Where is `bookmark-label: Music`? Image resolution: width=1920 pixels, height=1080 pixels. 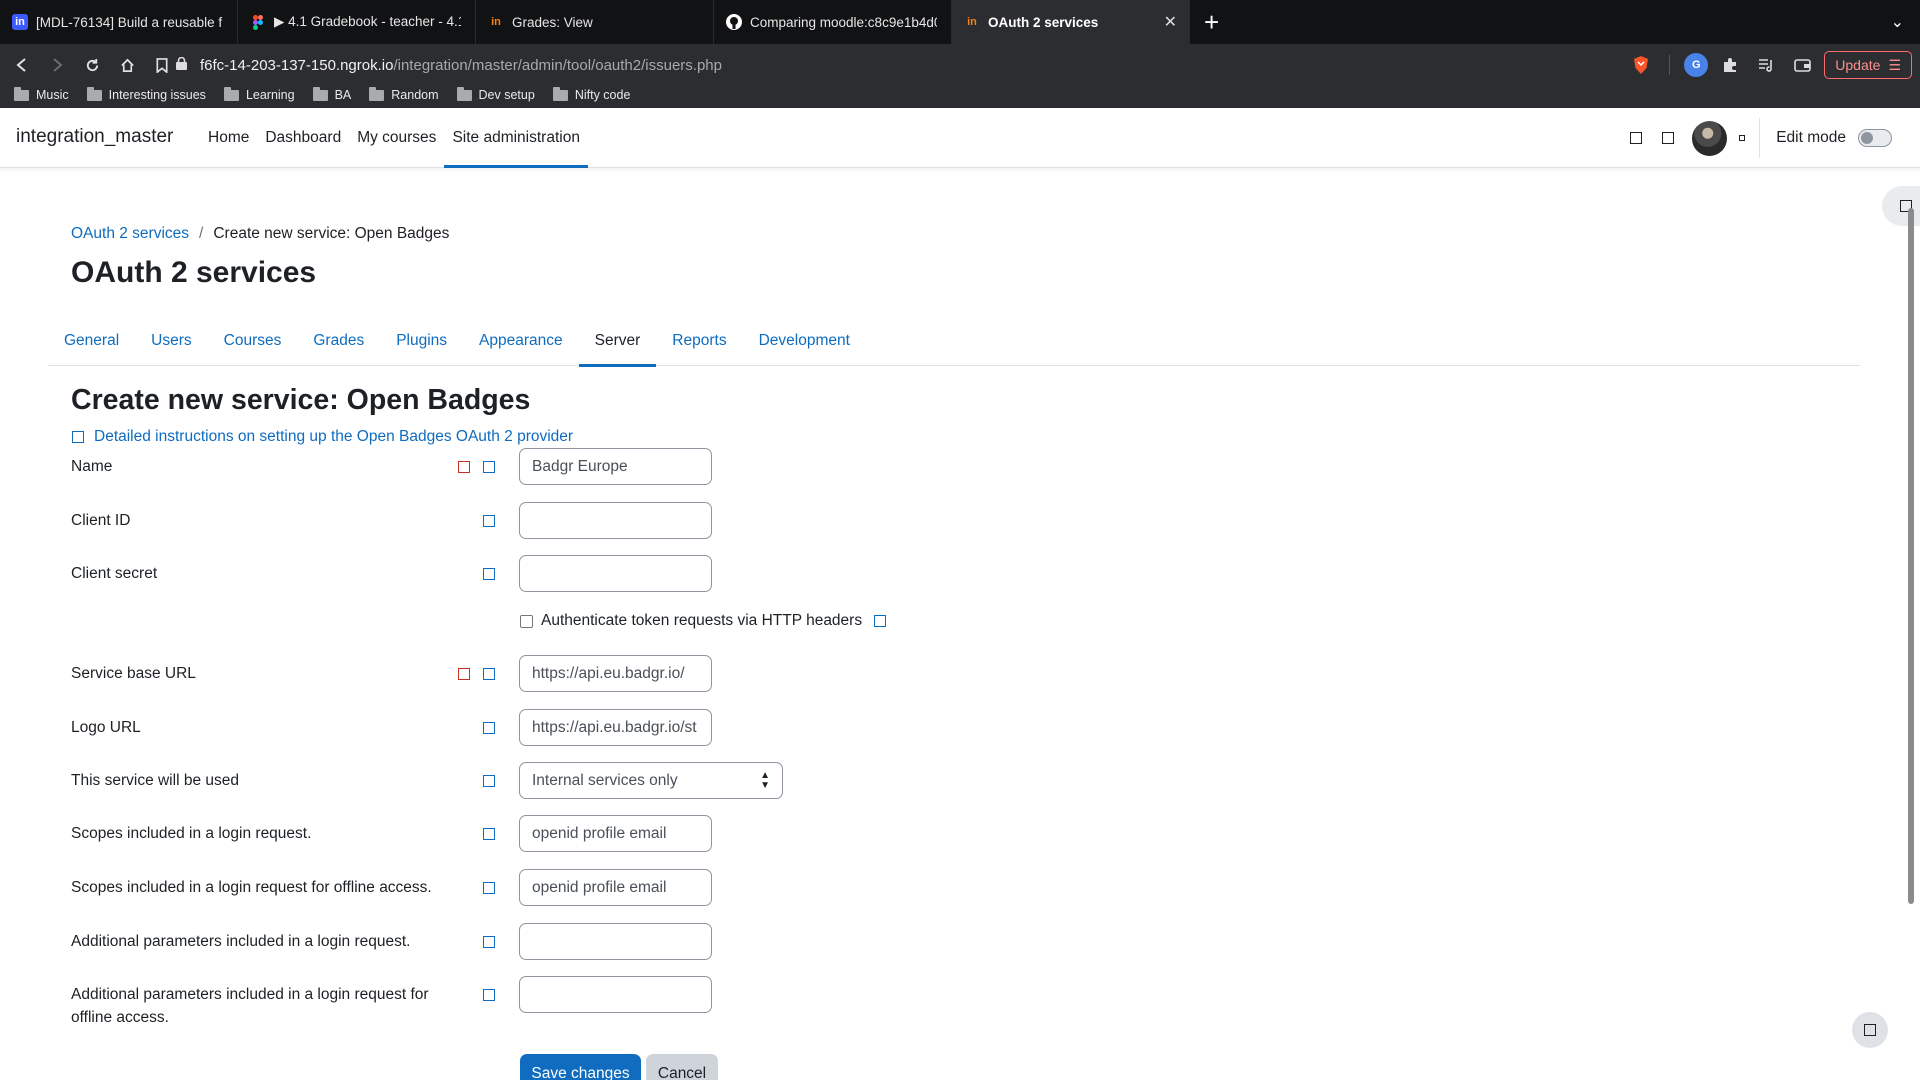 bookmark-label: Music is located at coordinates (52, 95).